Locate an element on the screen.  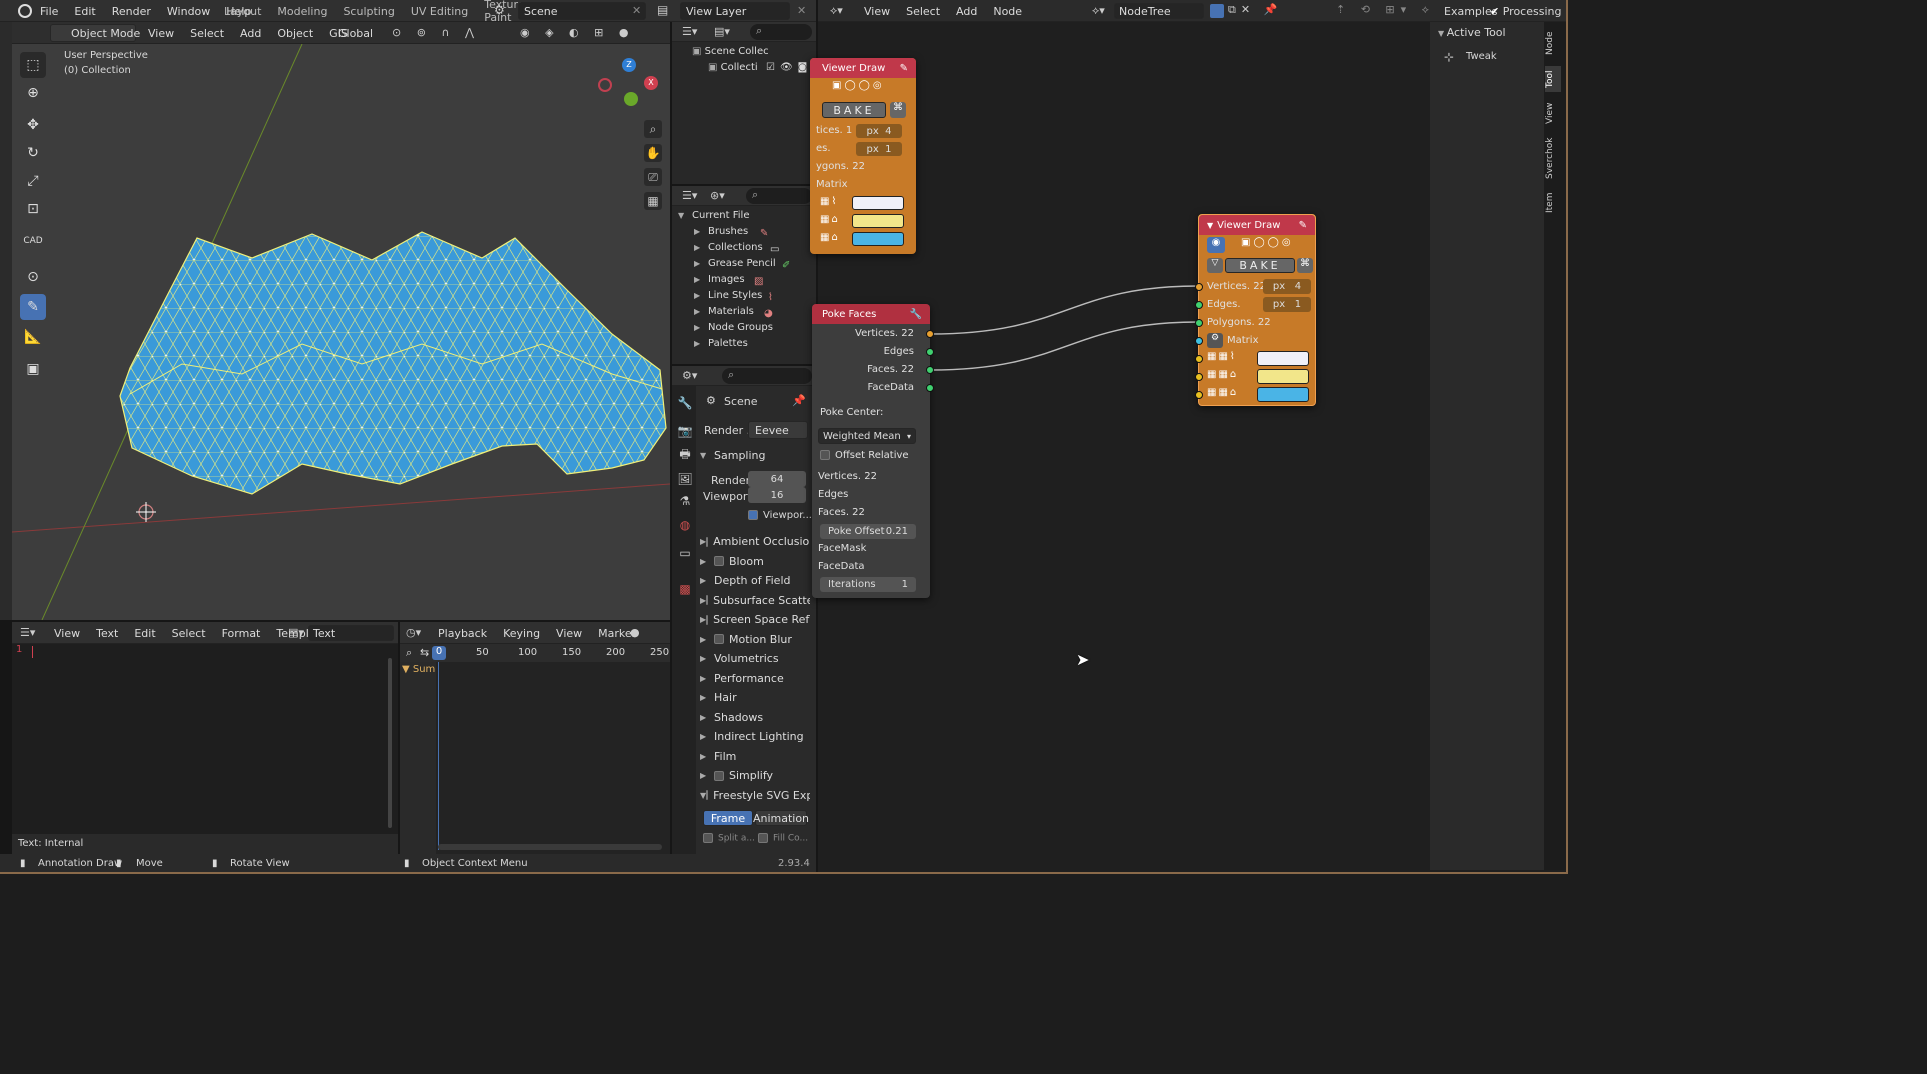
tree-materials: ▶ Materials is located at coordinates (724, 314).